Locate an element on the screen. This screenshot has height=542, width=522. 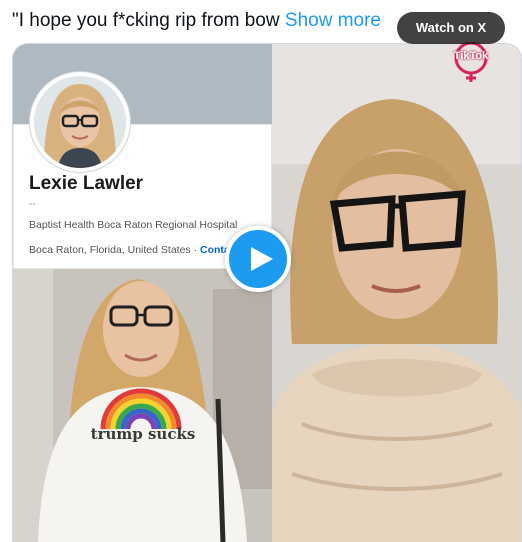
play-button is located at coordinates (258, 259).